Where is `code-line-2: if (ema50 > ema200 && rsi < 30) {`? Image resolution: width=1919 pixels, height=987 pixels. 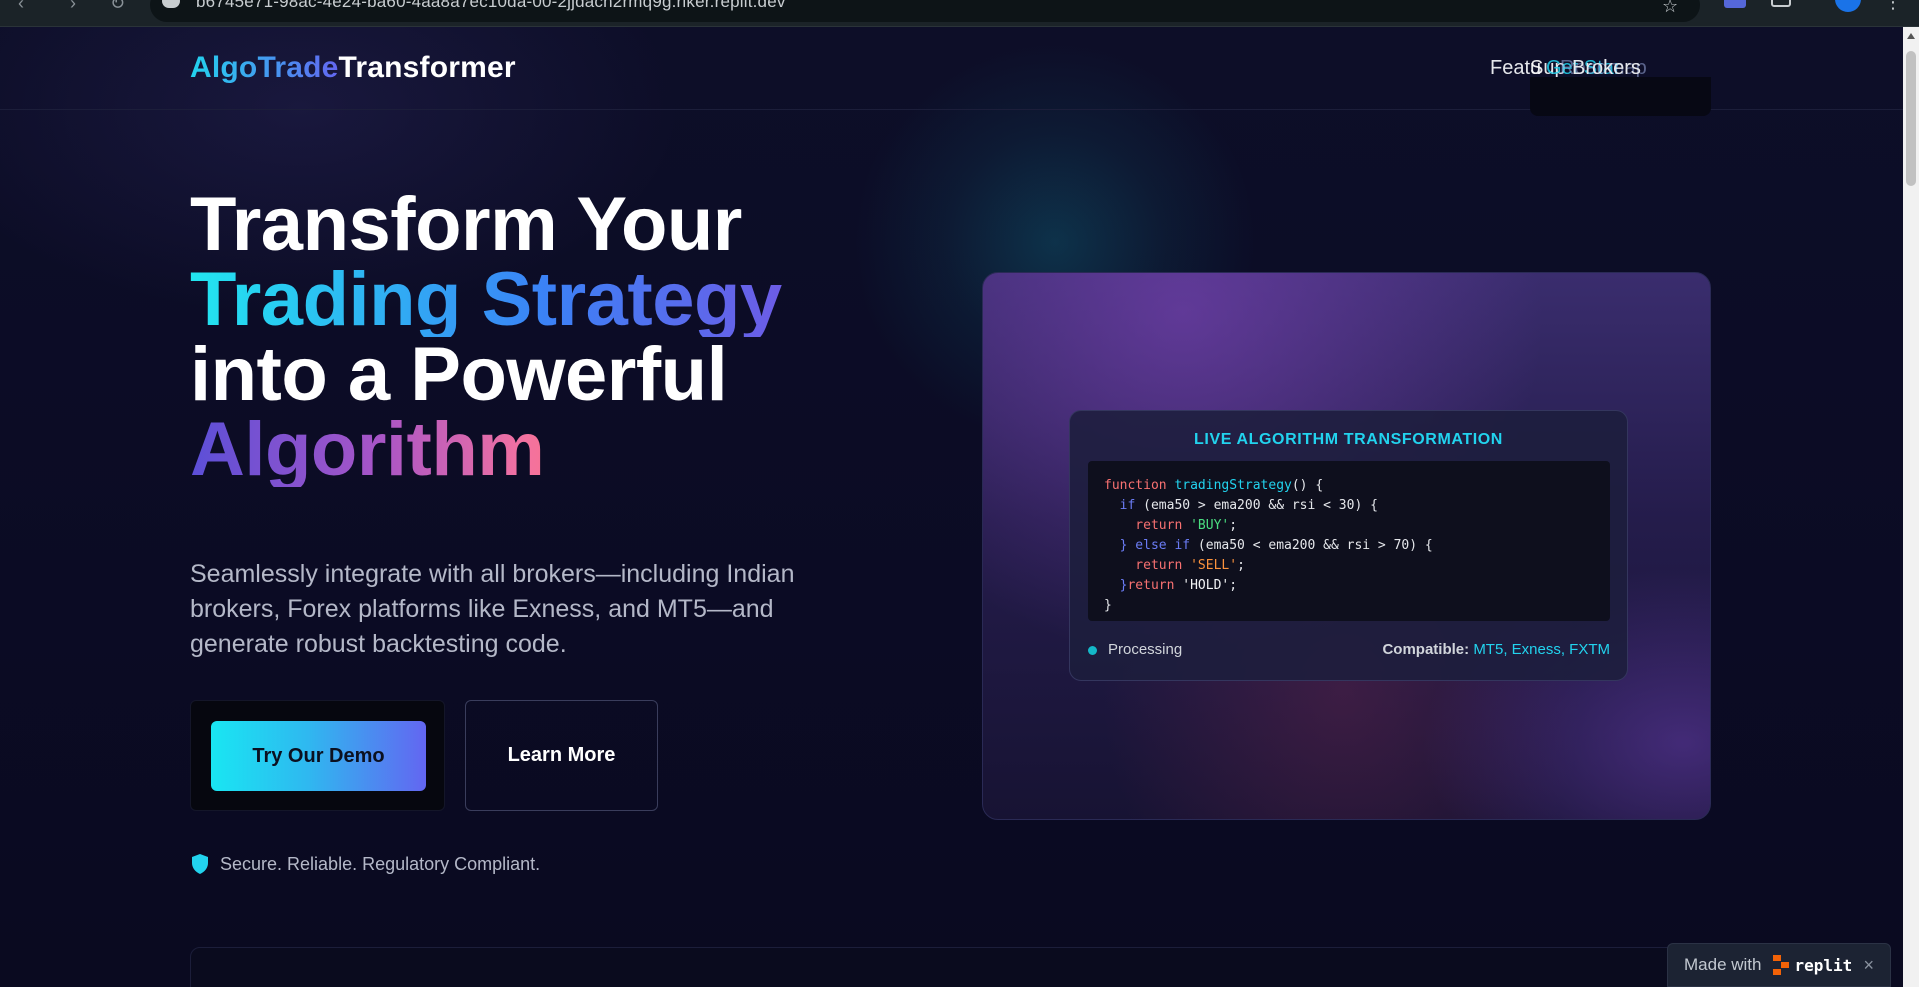 code-line-2: if (ema50 > ema200 && rsi < 30) { is located at coordinates (1241, 505).